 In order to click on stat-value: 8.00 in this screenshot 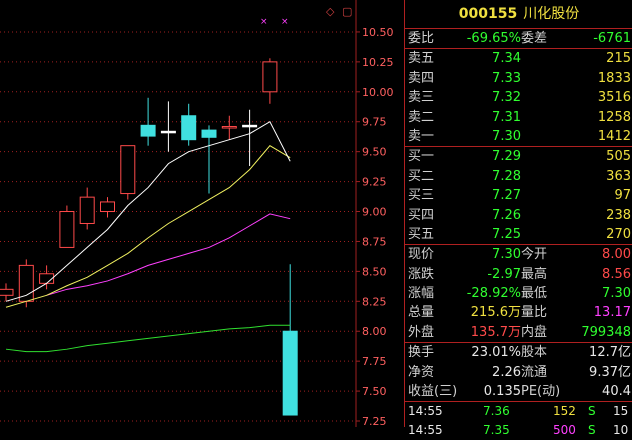, I will do `click(616, 255)`.